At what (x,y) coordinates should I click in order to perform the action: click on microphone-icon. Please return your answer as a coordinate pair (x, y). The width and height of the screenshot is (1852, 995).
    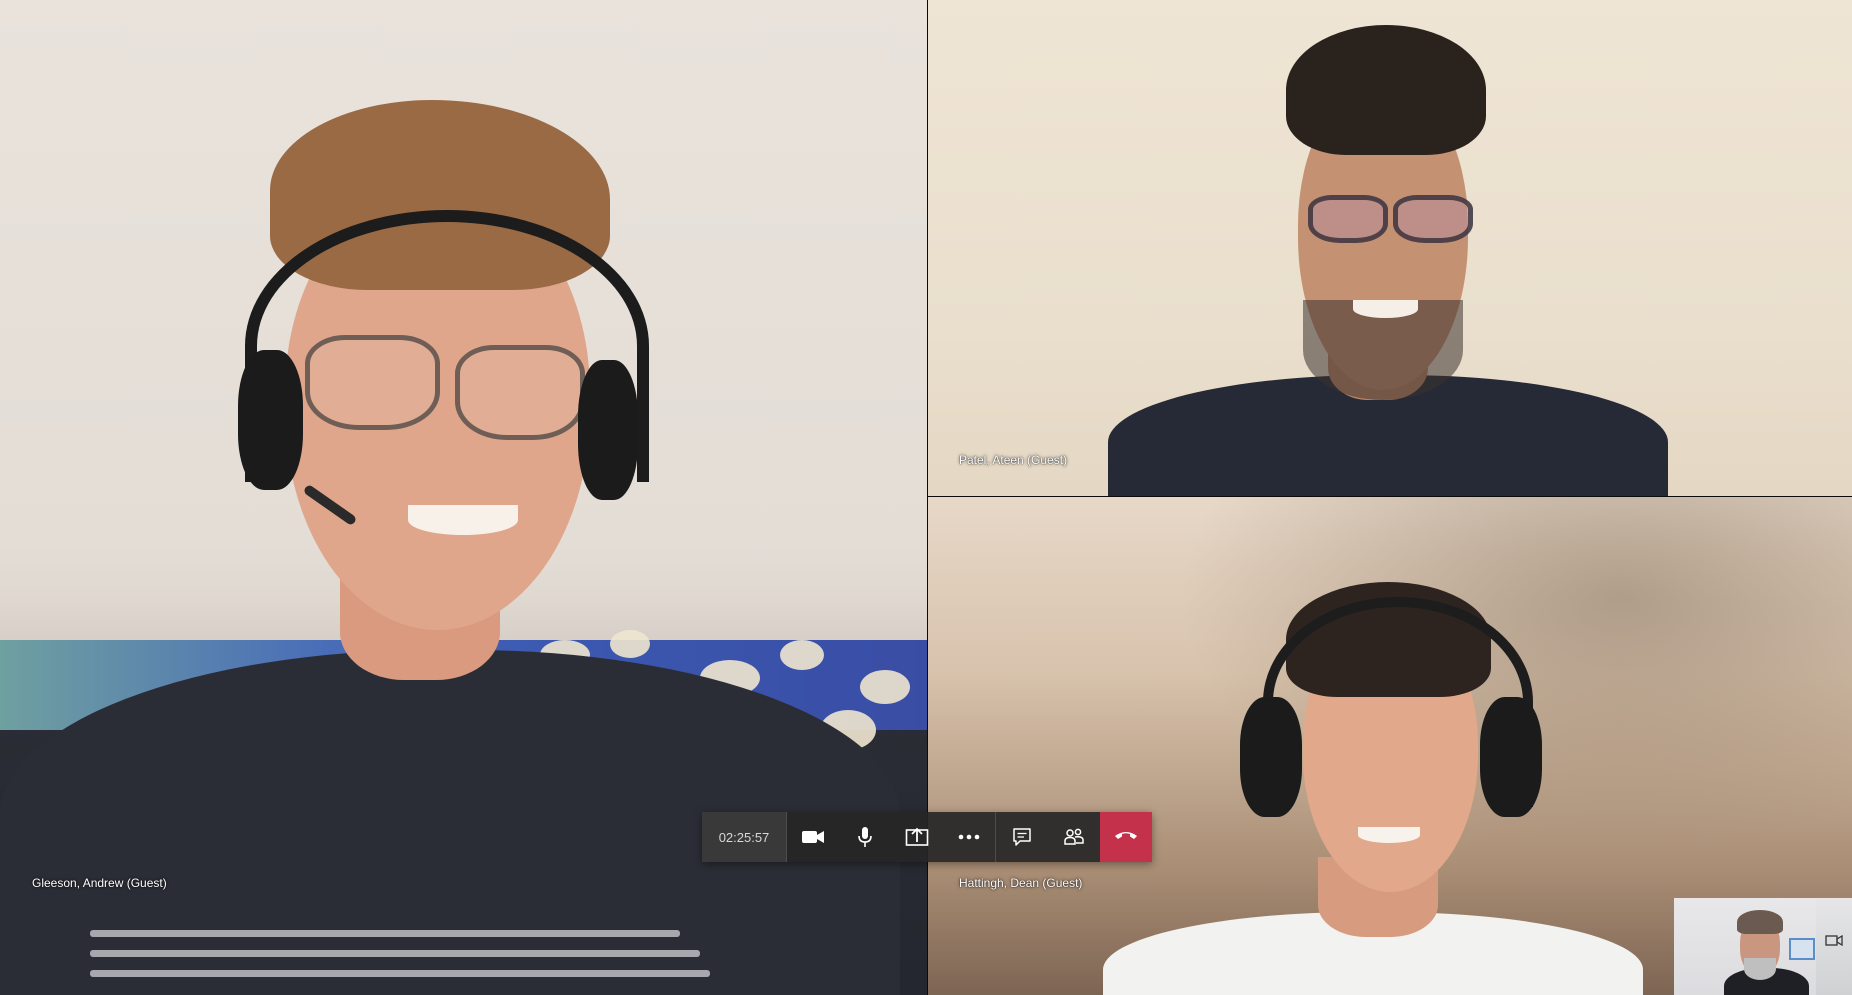
    Looking at the image, I should click on (865, 837).